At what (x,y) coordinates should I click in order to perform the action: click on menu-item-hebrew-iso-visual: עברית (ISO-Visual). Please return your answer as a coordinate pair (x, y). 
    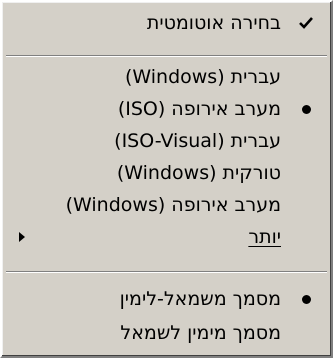
    Looking at the image, I should click on (166, 141).